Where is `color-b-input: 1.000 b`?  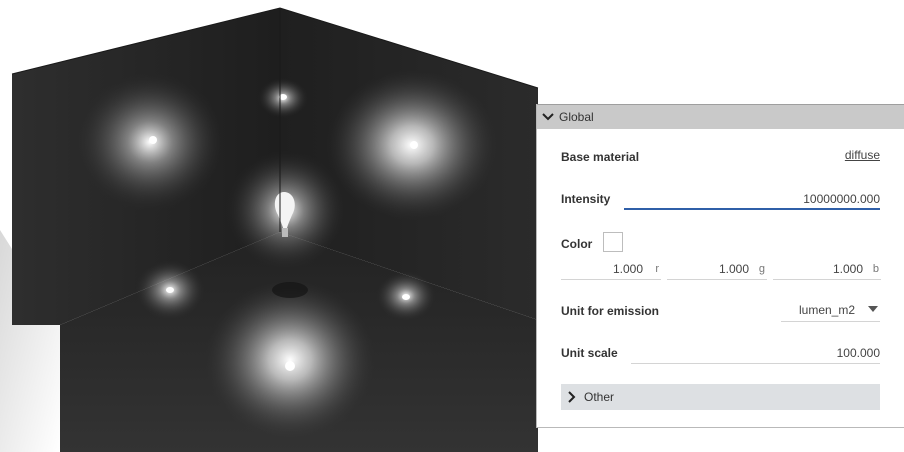 color-b-input: 1.000 b is located at coordinates (827, 270).